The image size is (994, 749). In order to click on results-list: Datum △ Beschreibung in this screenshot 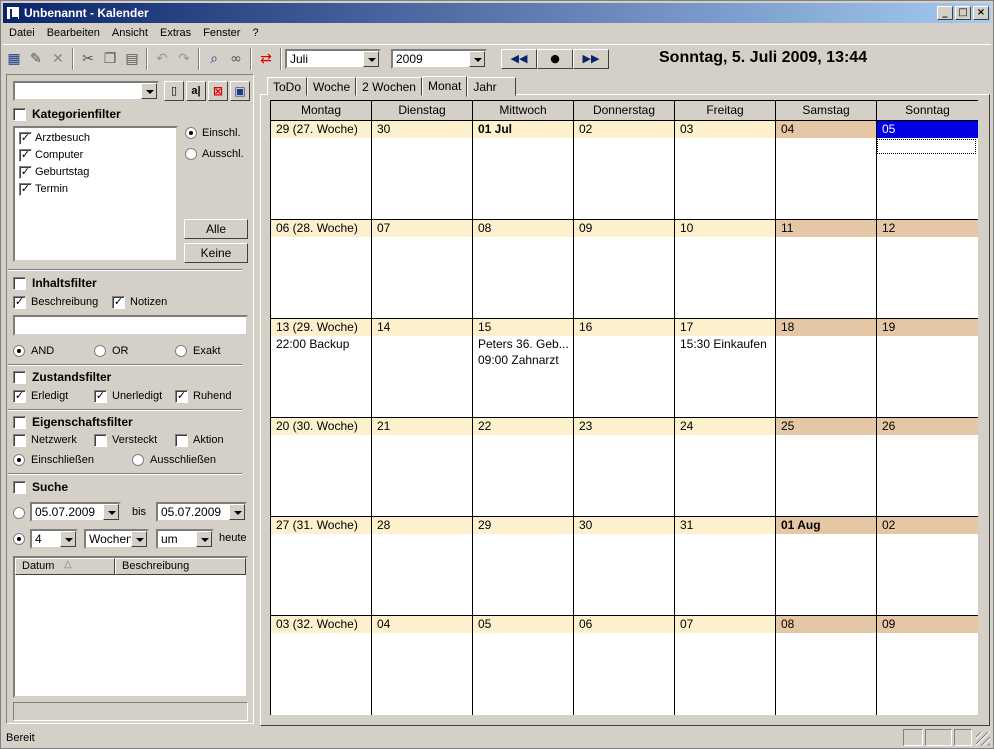, I will do `click(130, 627)`.